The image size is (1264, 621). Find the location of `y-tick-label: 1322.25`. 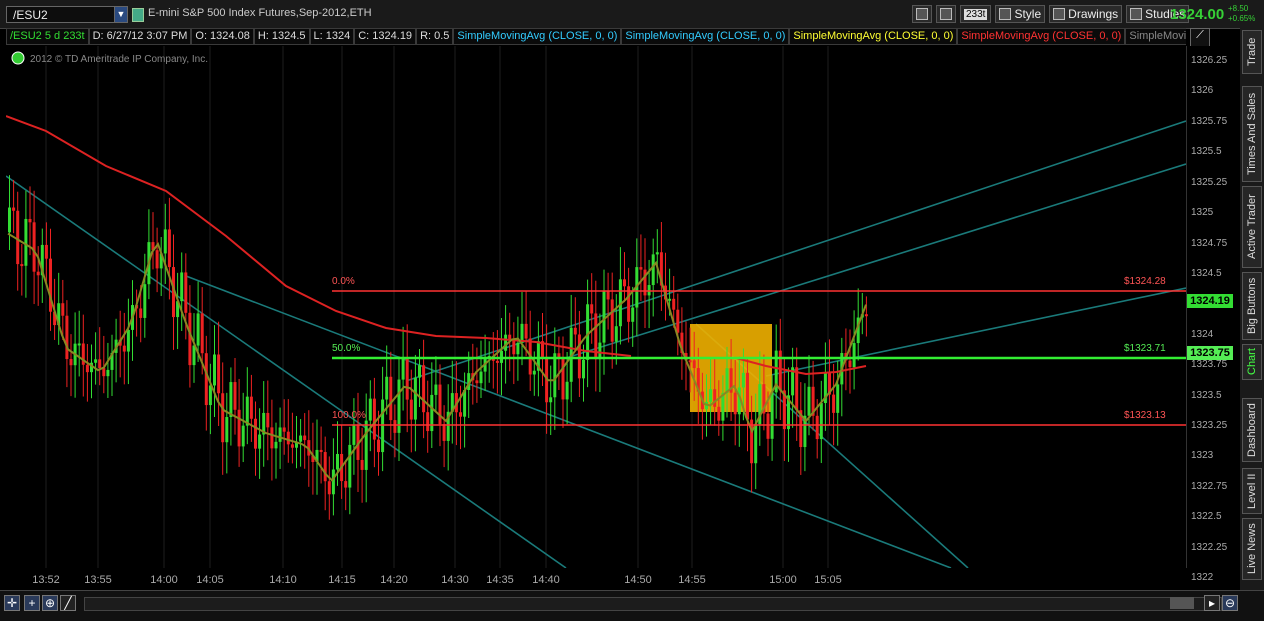

y-tick-label: 1322.25 is located at coordinates (1209, 547).